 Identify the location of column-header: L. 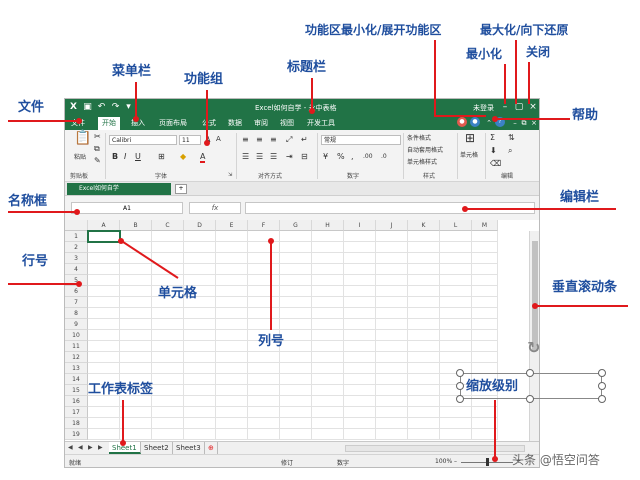
(456, 225).